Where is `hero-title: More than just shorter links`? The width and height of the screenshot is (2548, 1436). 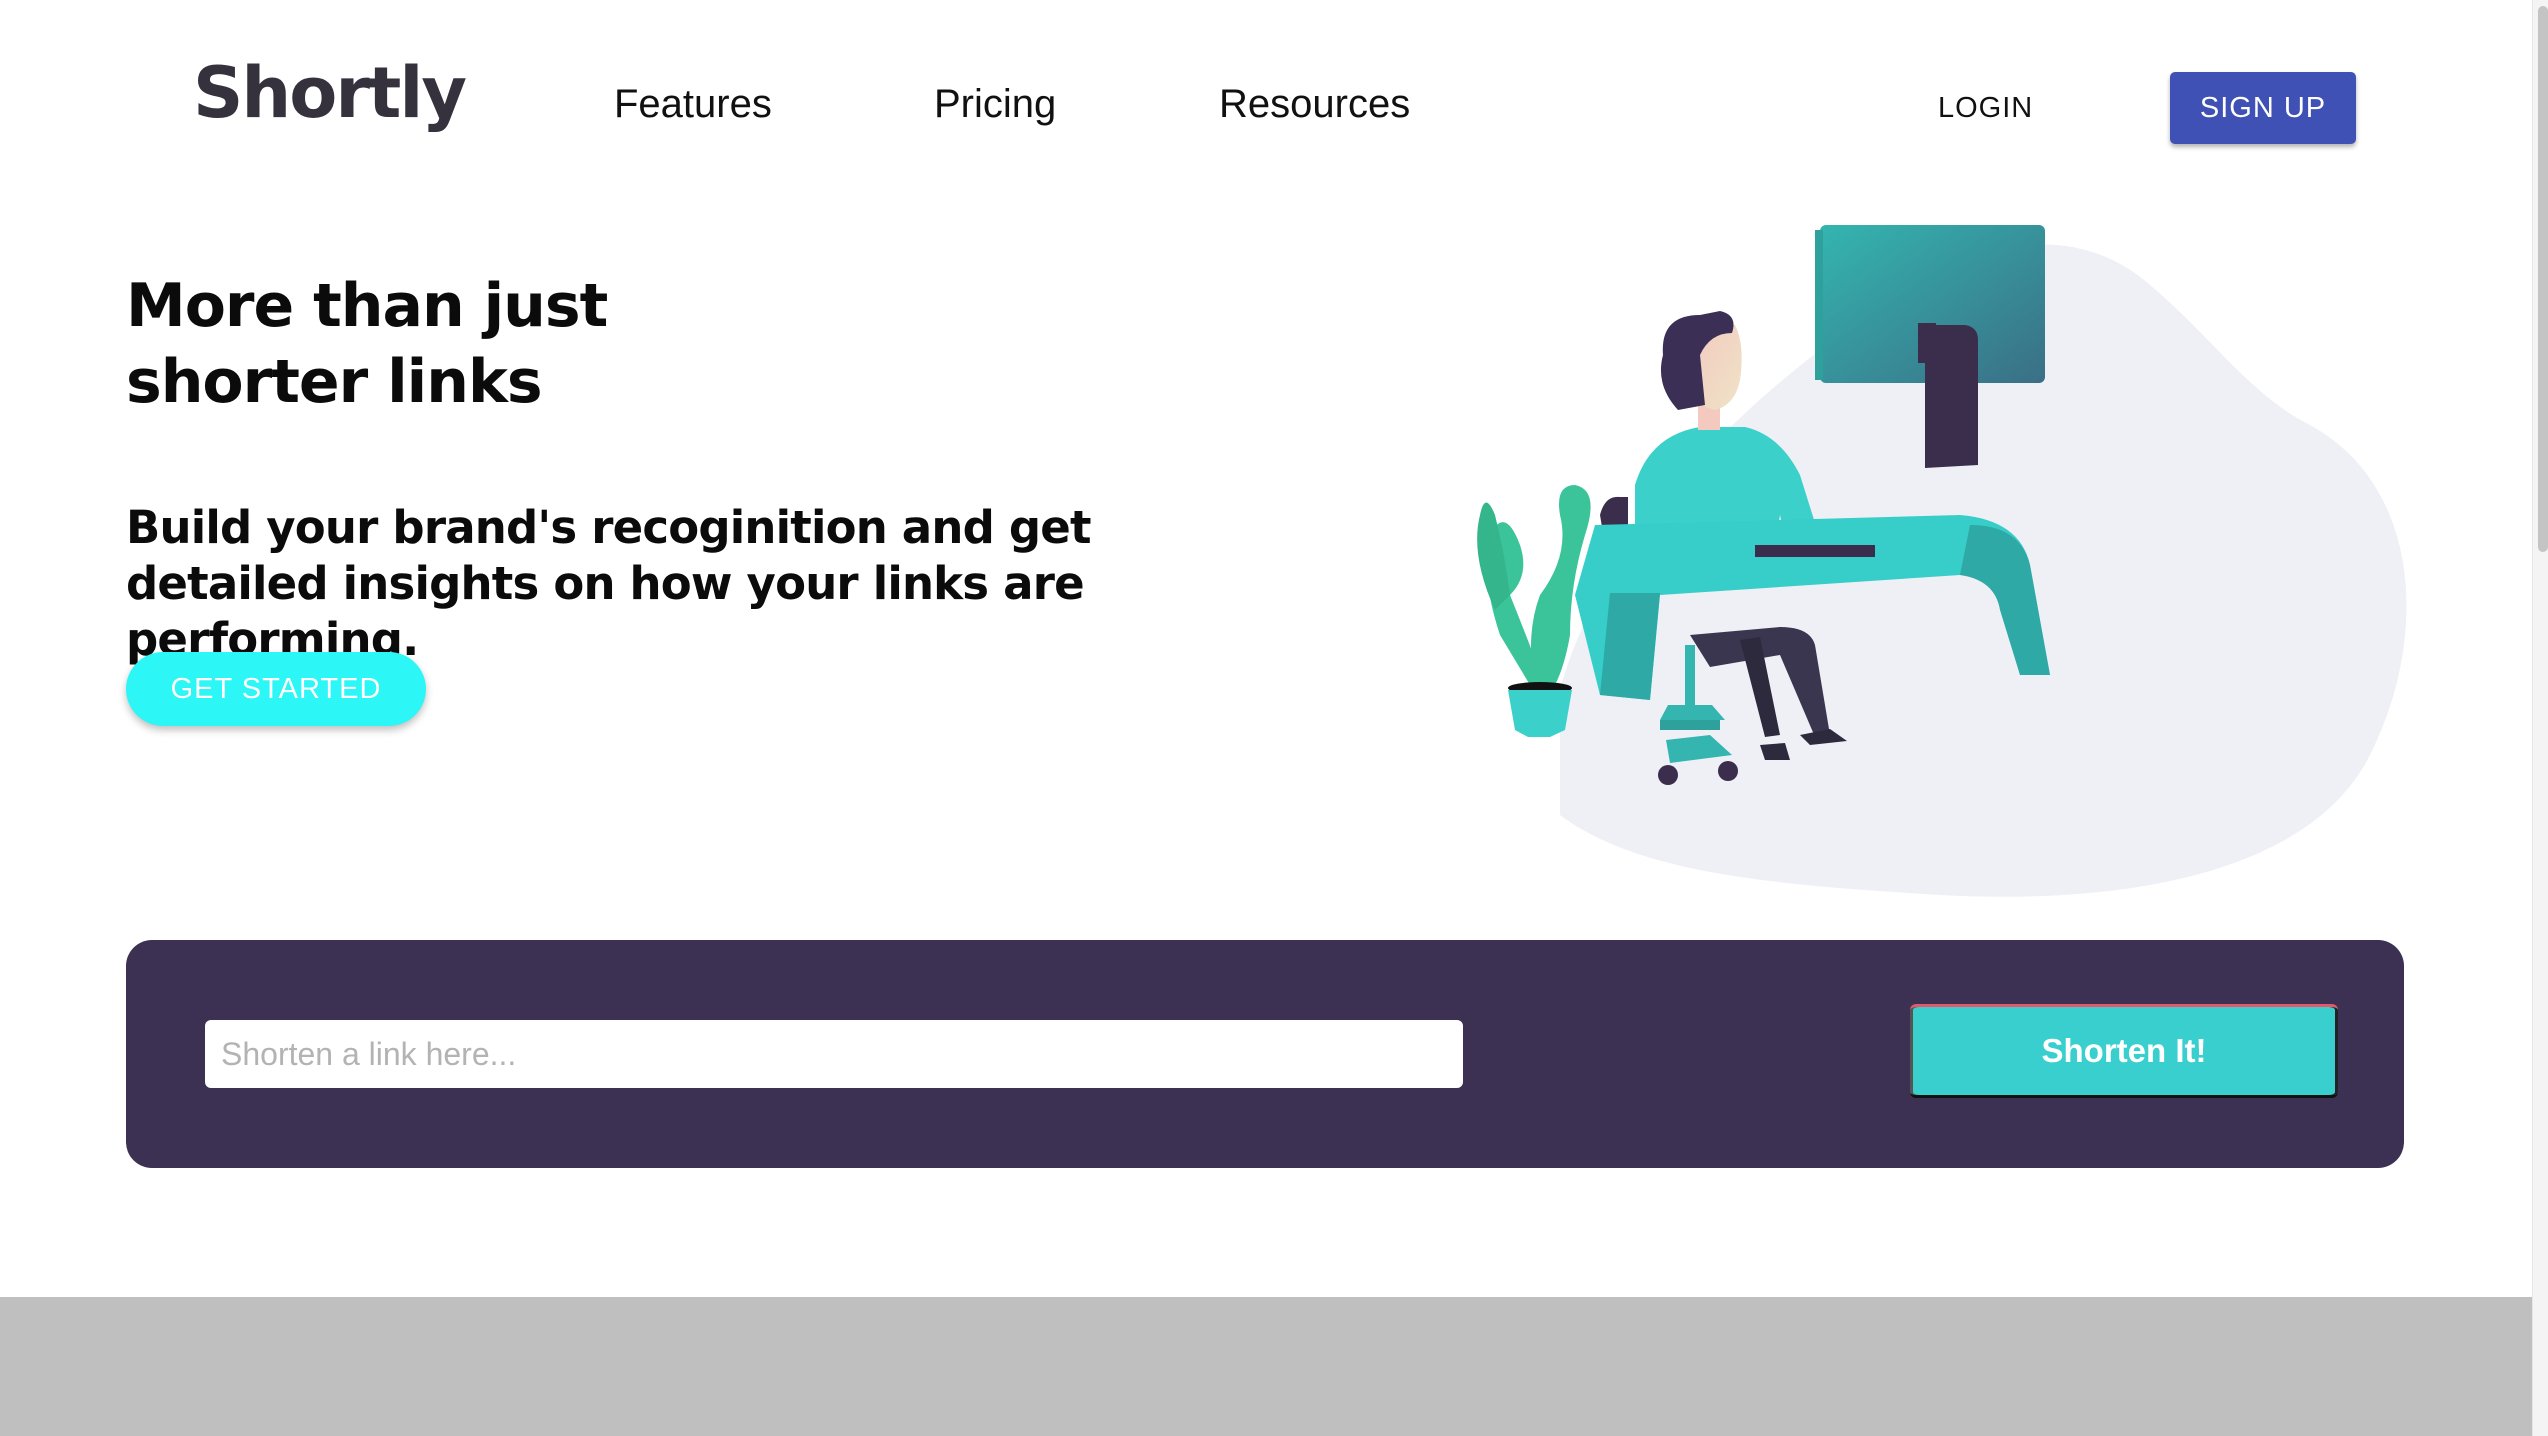
hero-title: More than just shorter links is located at coordinates (476, 344).